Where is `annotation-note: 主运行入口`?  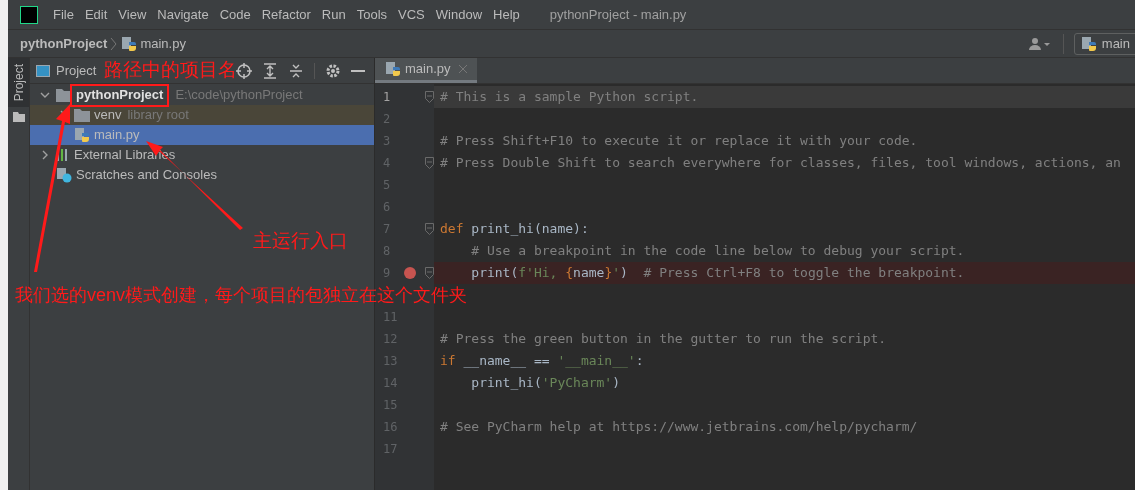 annotation-note: 主运行入口 is located at coordinates (300, 241).